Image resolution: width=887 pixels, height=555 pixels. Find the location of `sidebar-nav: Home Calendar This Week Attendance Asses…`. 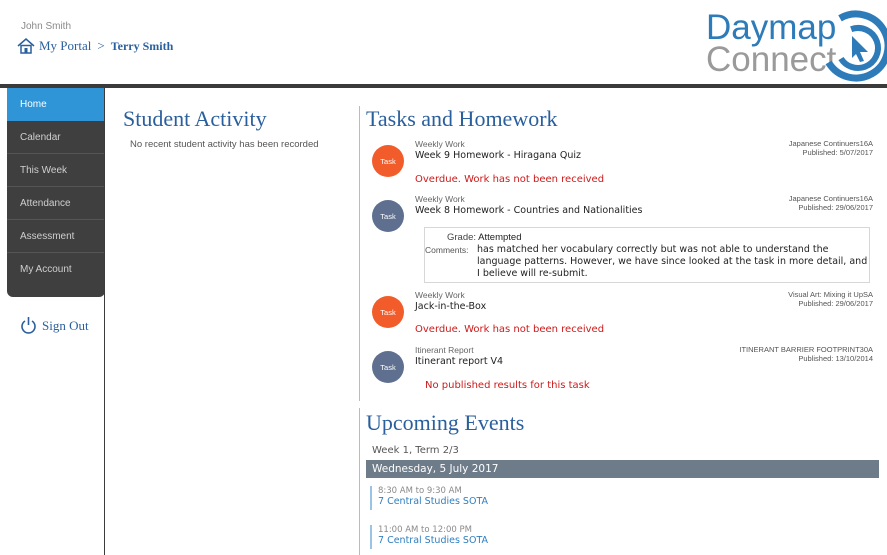

sidebar-nav: Home Calendar This Week Attendance Asses… is located at coordinates (56, 192).